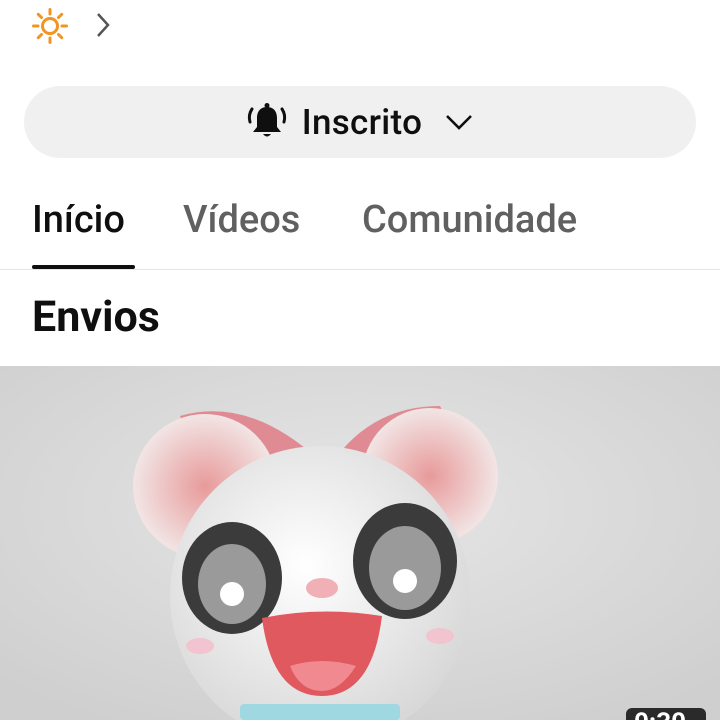  Describe the element at coordinates (241, 220) in the screenshot. I see `tab-videos: Vídeos` at that location.